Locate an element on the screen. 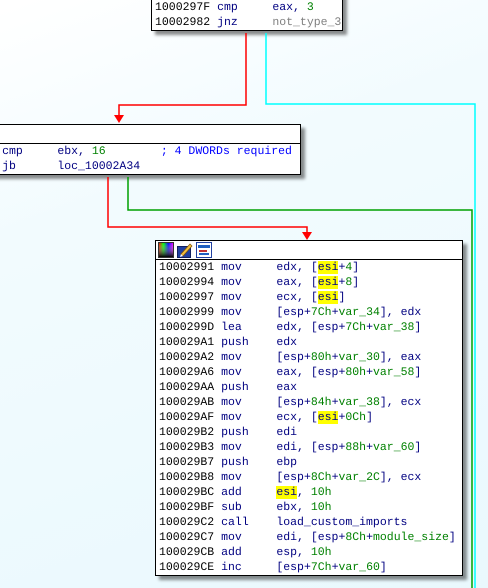 The width and height of the screenshot is (488, 588). address-text: 100029BF is located at coordinates (187, 507).